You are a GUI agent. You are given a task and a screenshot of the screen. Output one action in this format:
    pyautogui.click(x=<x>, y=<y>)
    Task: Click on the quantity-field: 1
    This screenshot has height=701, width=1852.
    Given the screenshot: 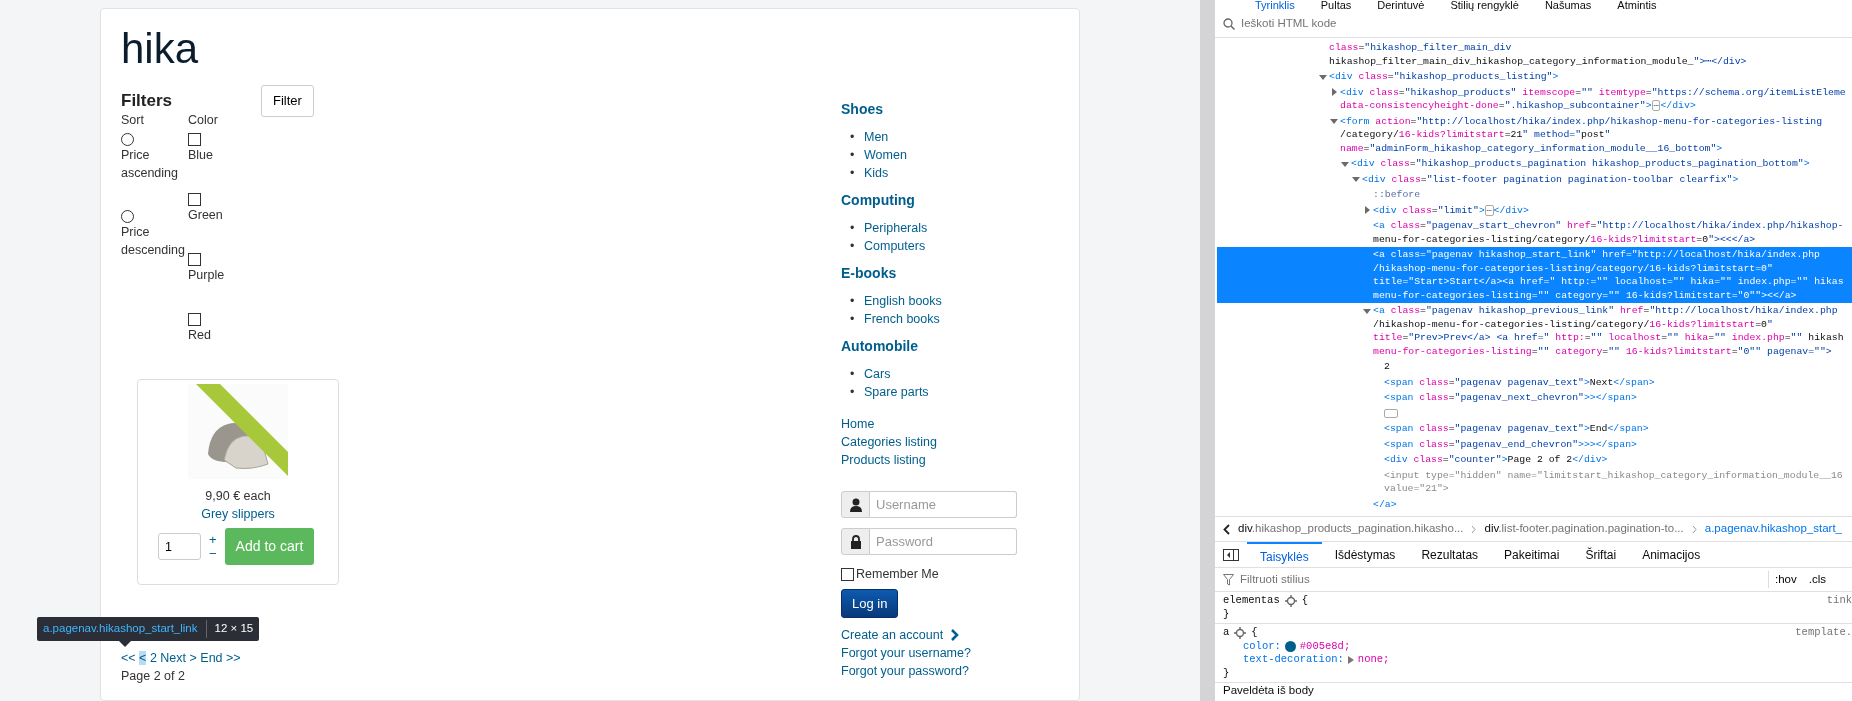 What is the action you would take?
    pyautogui.click(x=179, y=546)
    